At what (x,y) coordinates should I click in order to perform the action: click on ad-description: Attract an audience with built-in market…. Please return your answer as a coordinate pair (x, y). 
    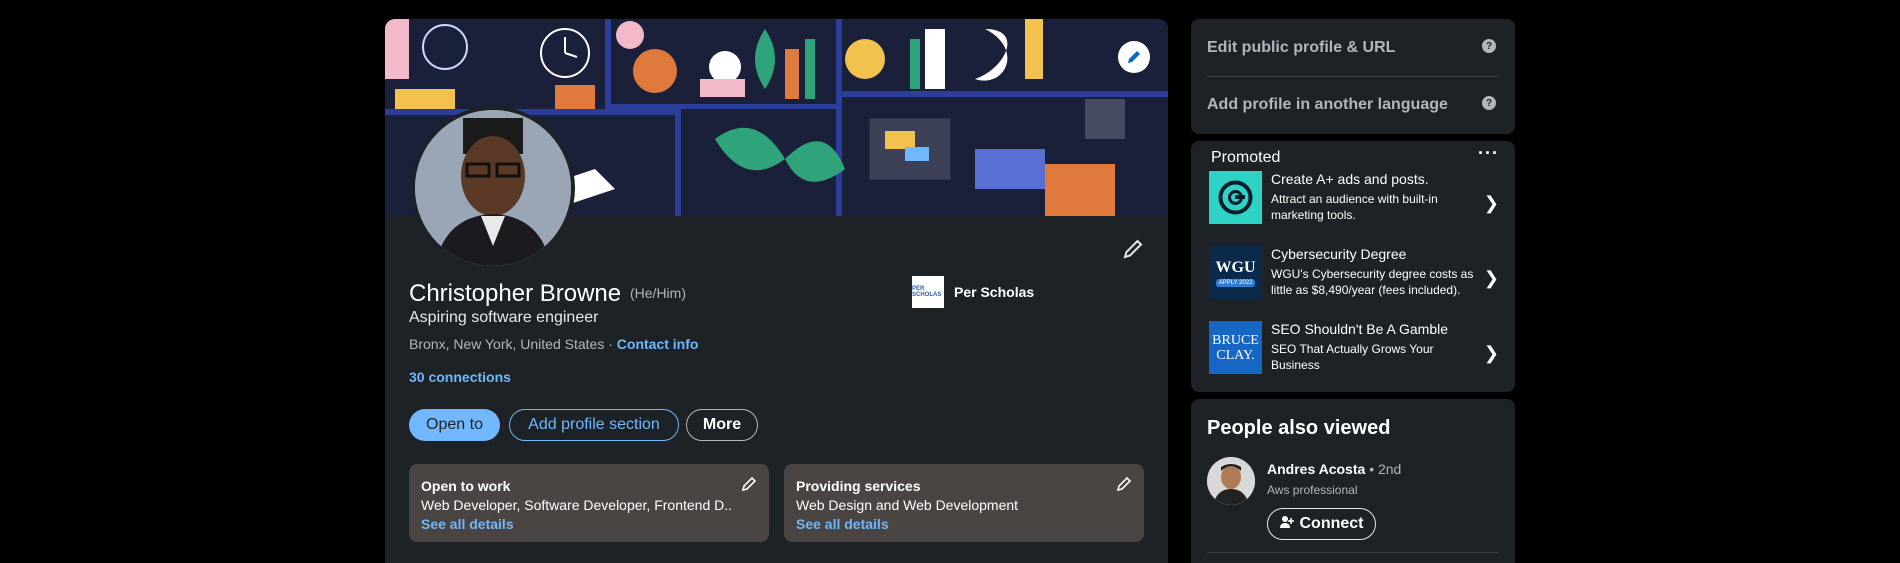
    Looking at the image, I should click on (1354, 207).